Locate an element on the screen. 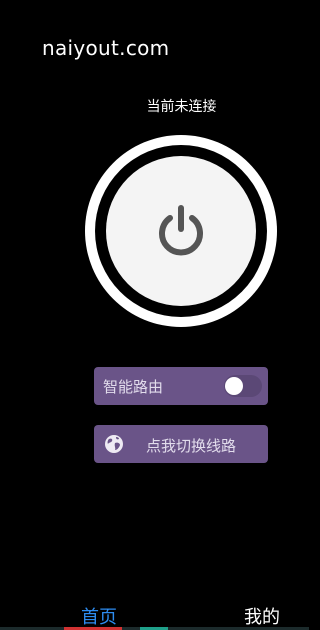 This screenshot has width=320, height=630. power-button is located at coordinates (181, 231).